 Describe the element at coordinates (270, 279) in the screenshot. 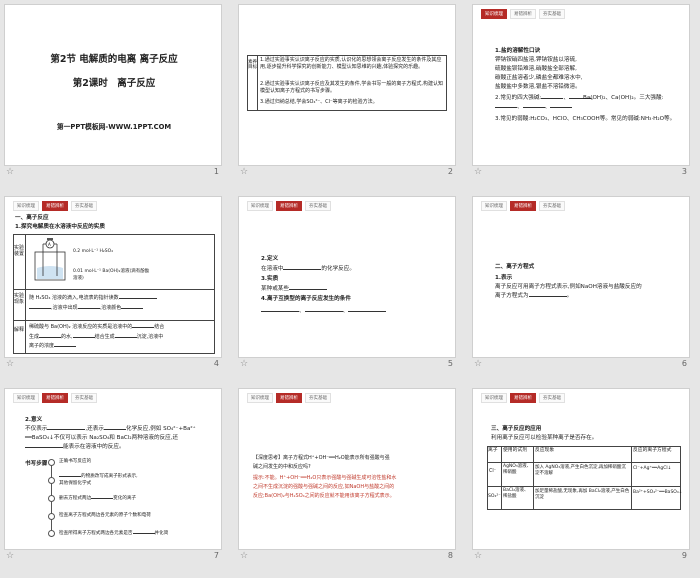

I see `line: 3.实质` at that location.